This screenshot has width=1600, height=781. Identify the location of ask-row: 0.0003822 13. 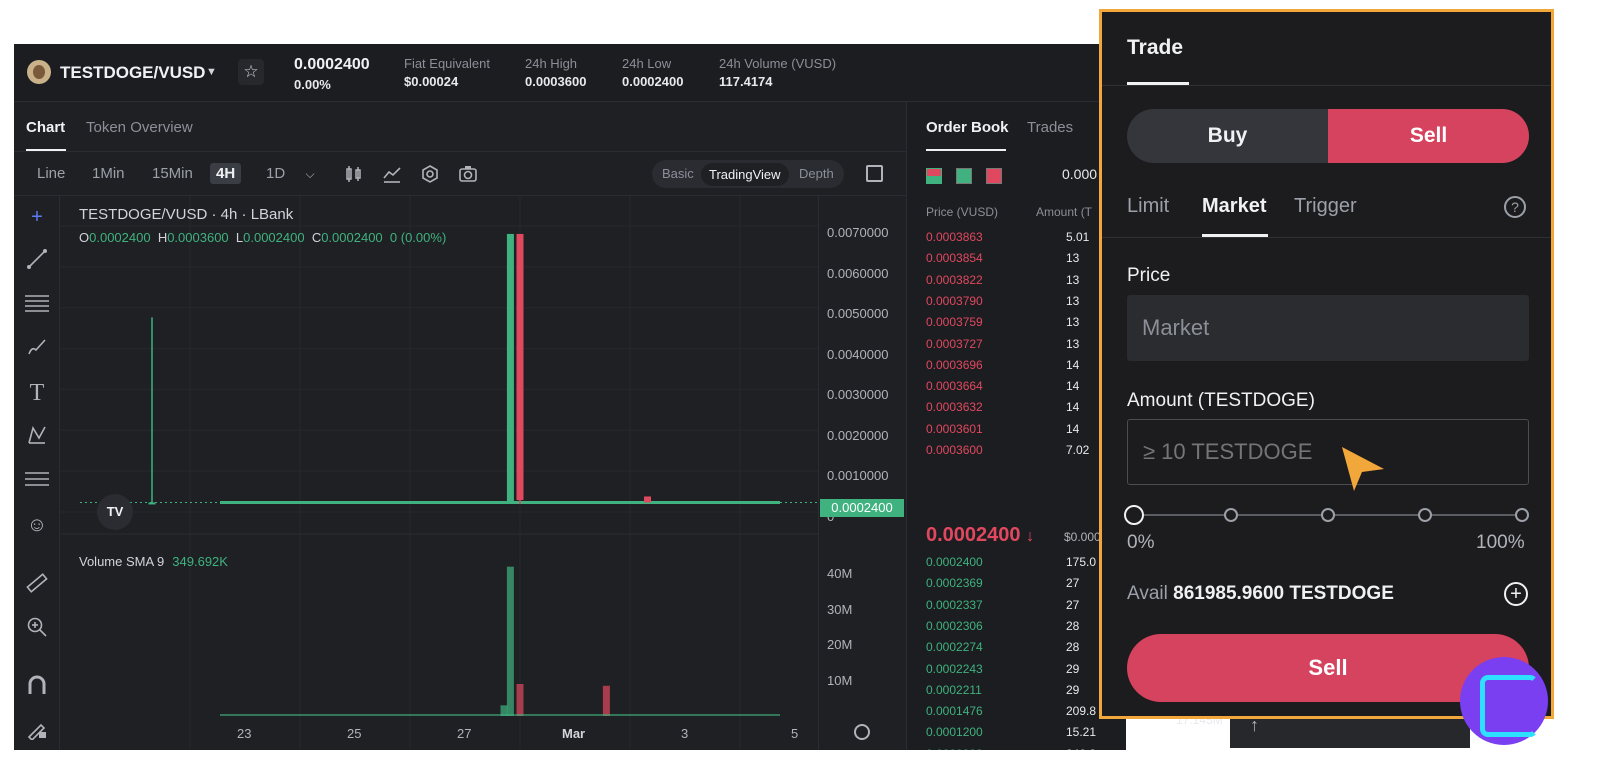
(1026, 283).